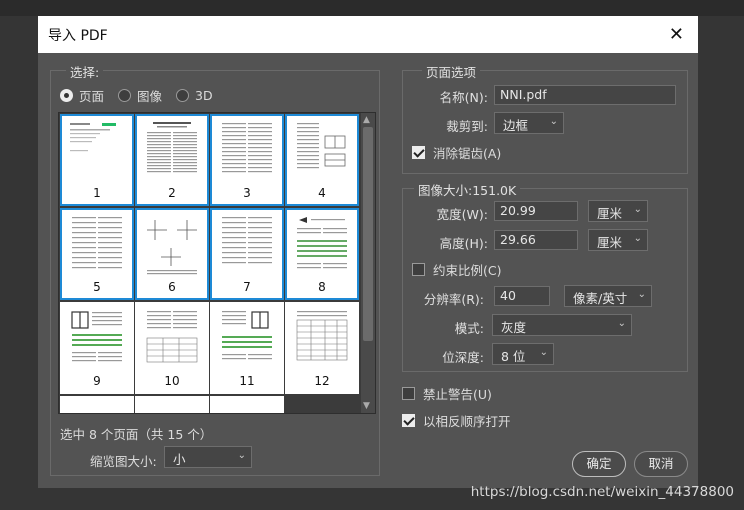 Image resolution: width=744 pixels, height=510 pixels. Describe the element at coordinates (451, 71) in the screenshot. I see `page-options-legend: 页面选项` at that location.